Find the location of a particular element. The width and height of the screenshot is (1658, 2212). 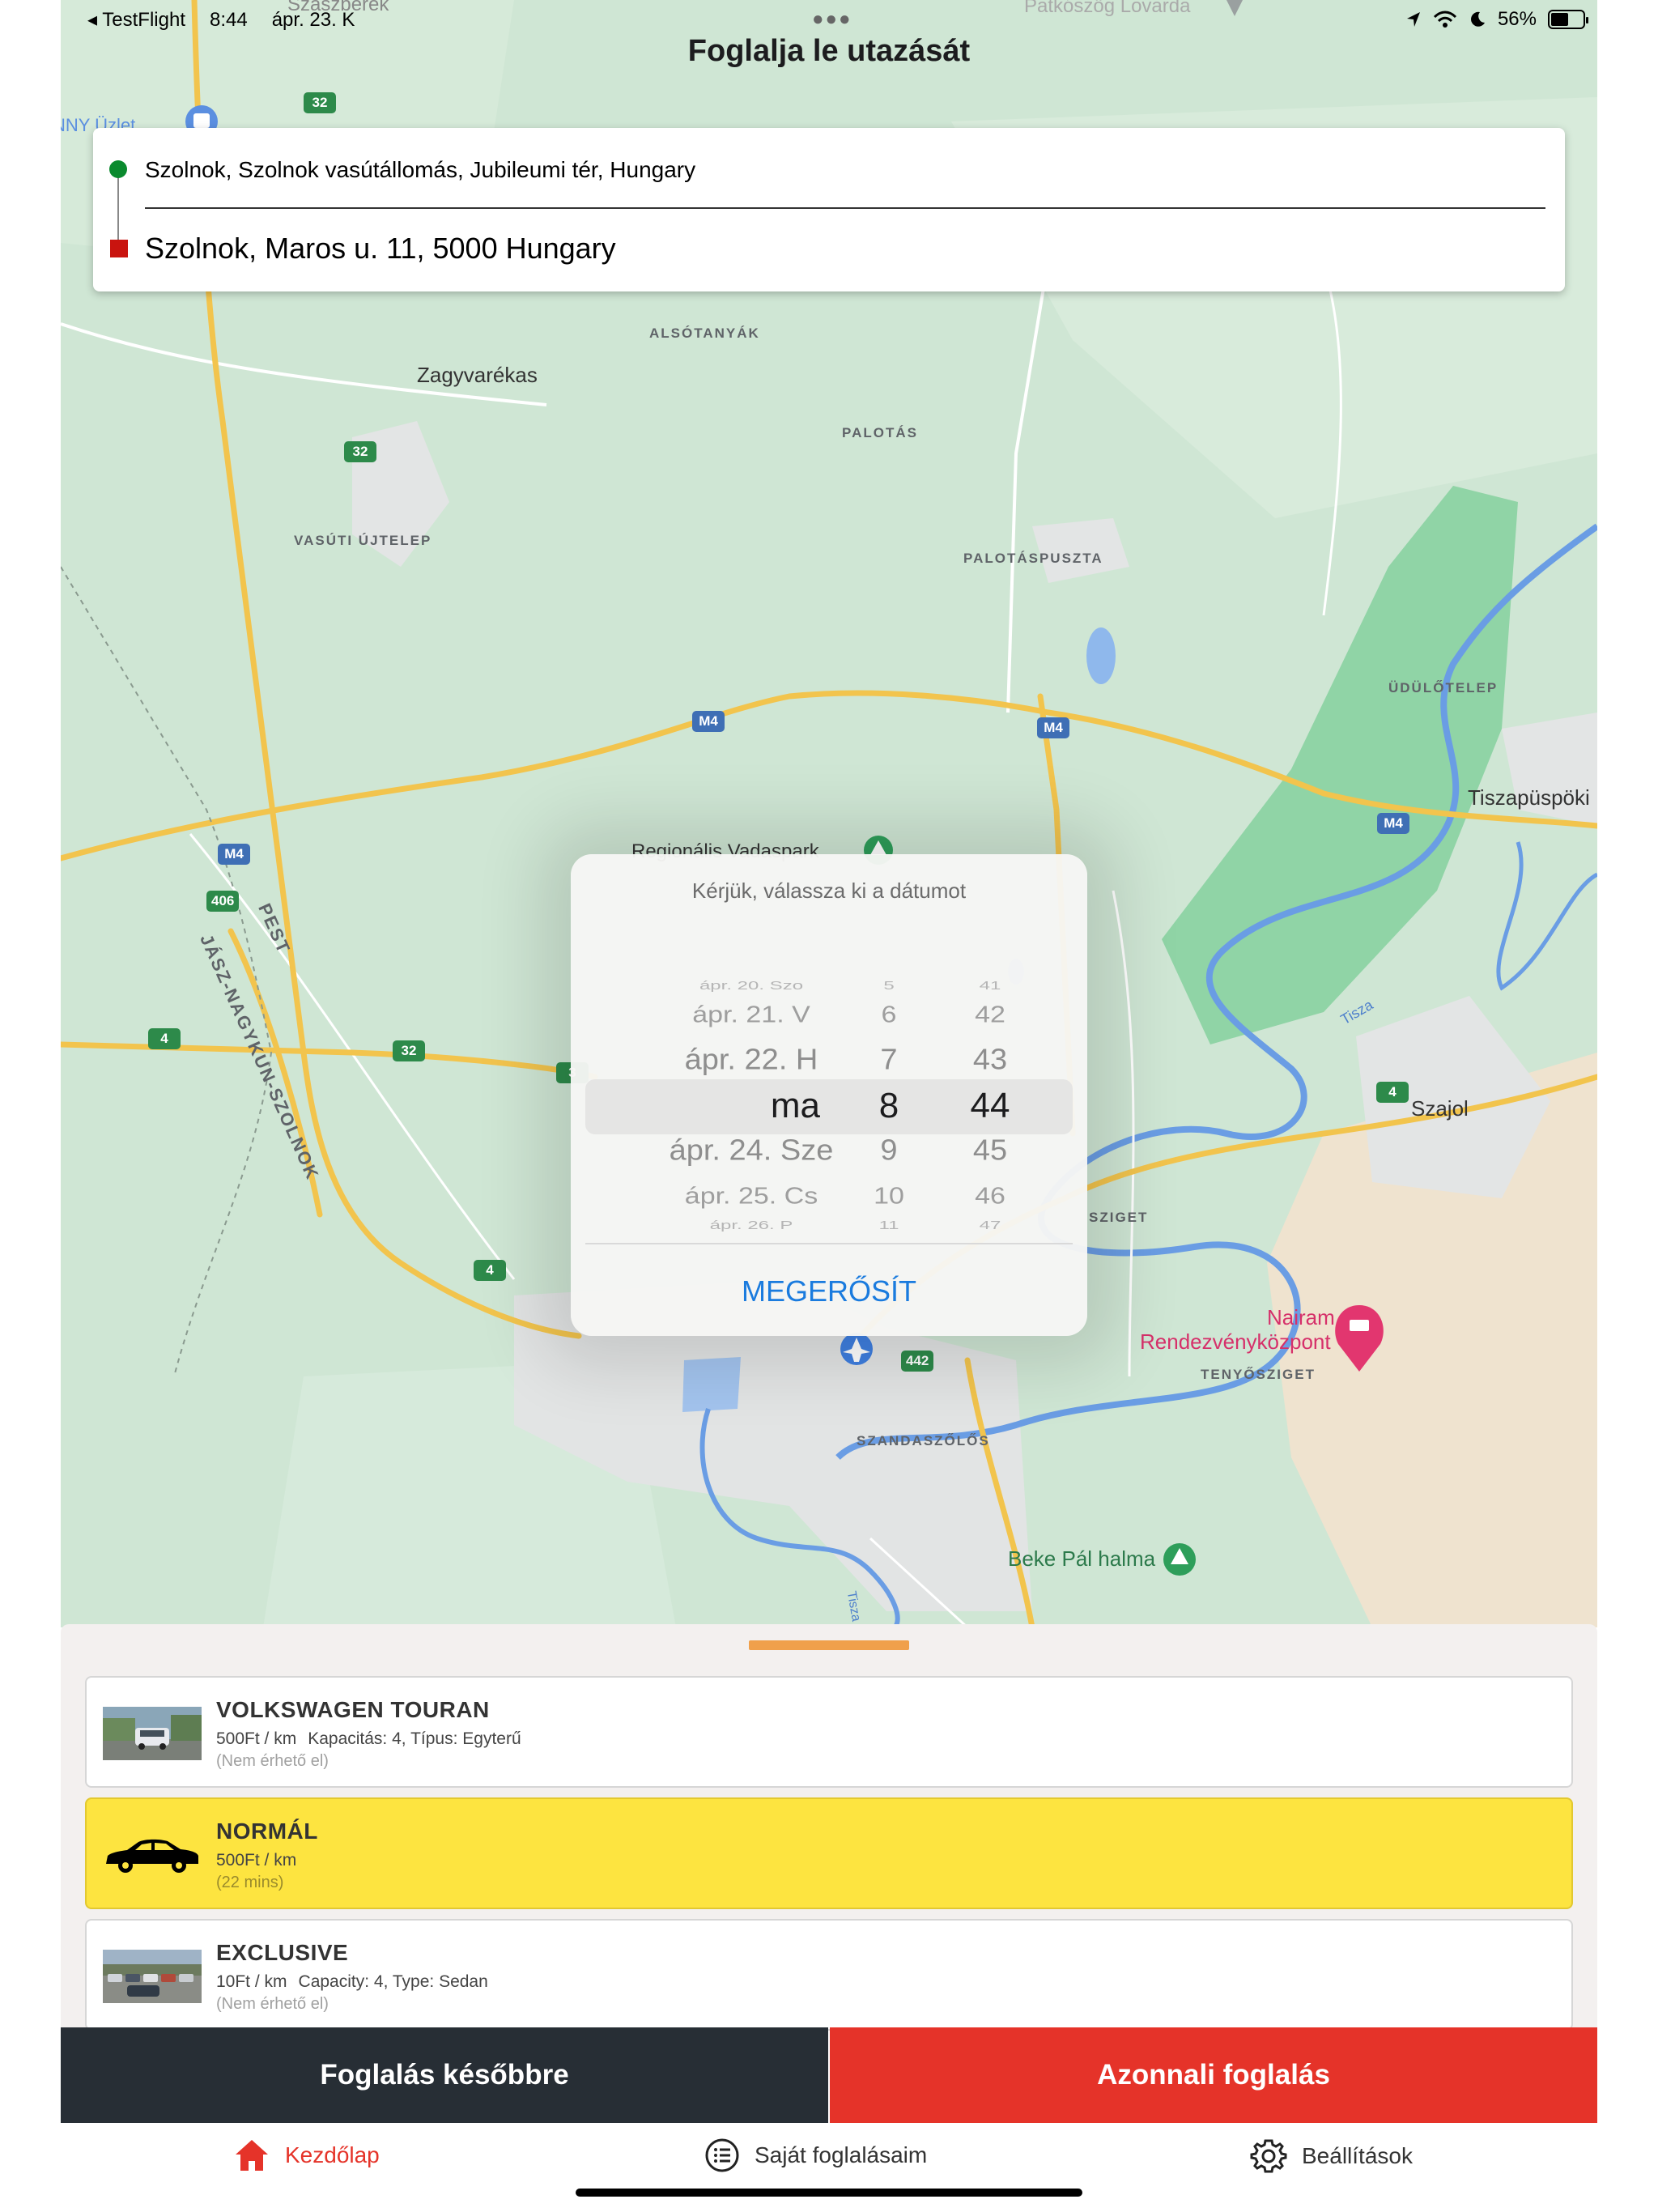

tab-my-bookings: Saját foglalásaim is located at coordinates (815, 2155).